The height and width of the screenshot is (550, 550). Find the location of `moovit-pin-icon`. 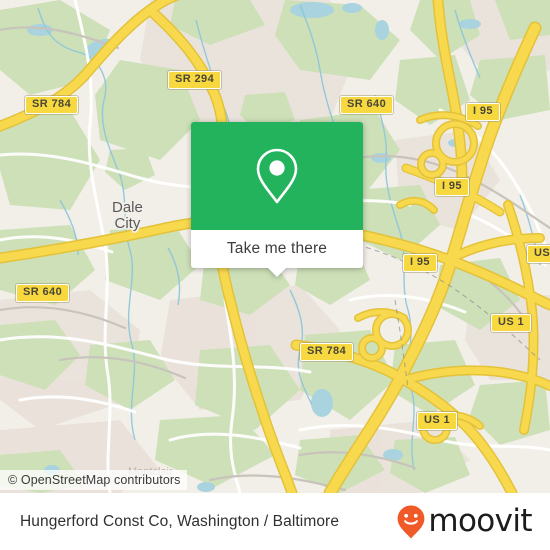

moovit-pin-icon is located at coordinates (411, 521).